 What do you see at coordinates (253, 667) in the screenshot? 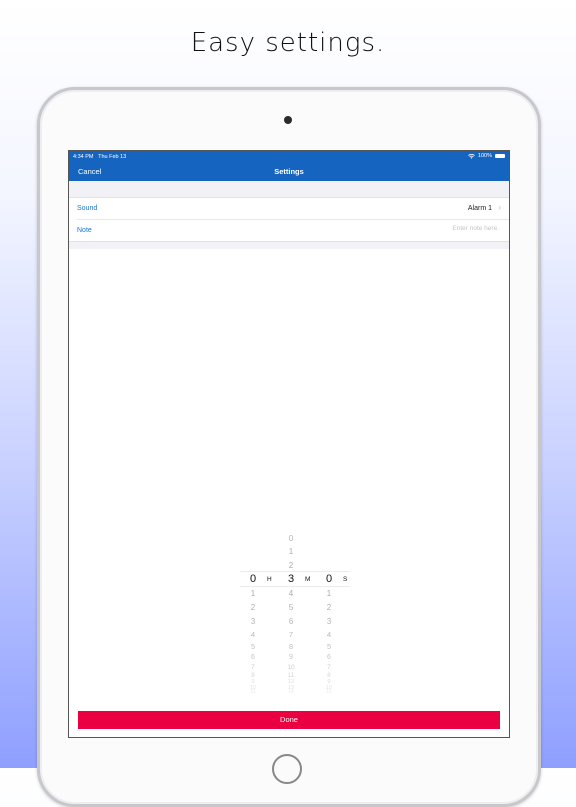
I see `hours-option: 7` at bounding box center [253, 667].